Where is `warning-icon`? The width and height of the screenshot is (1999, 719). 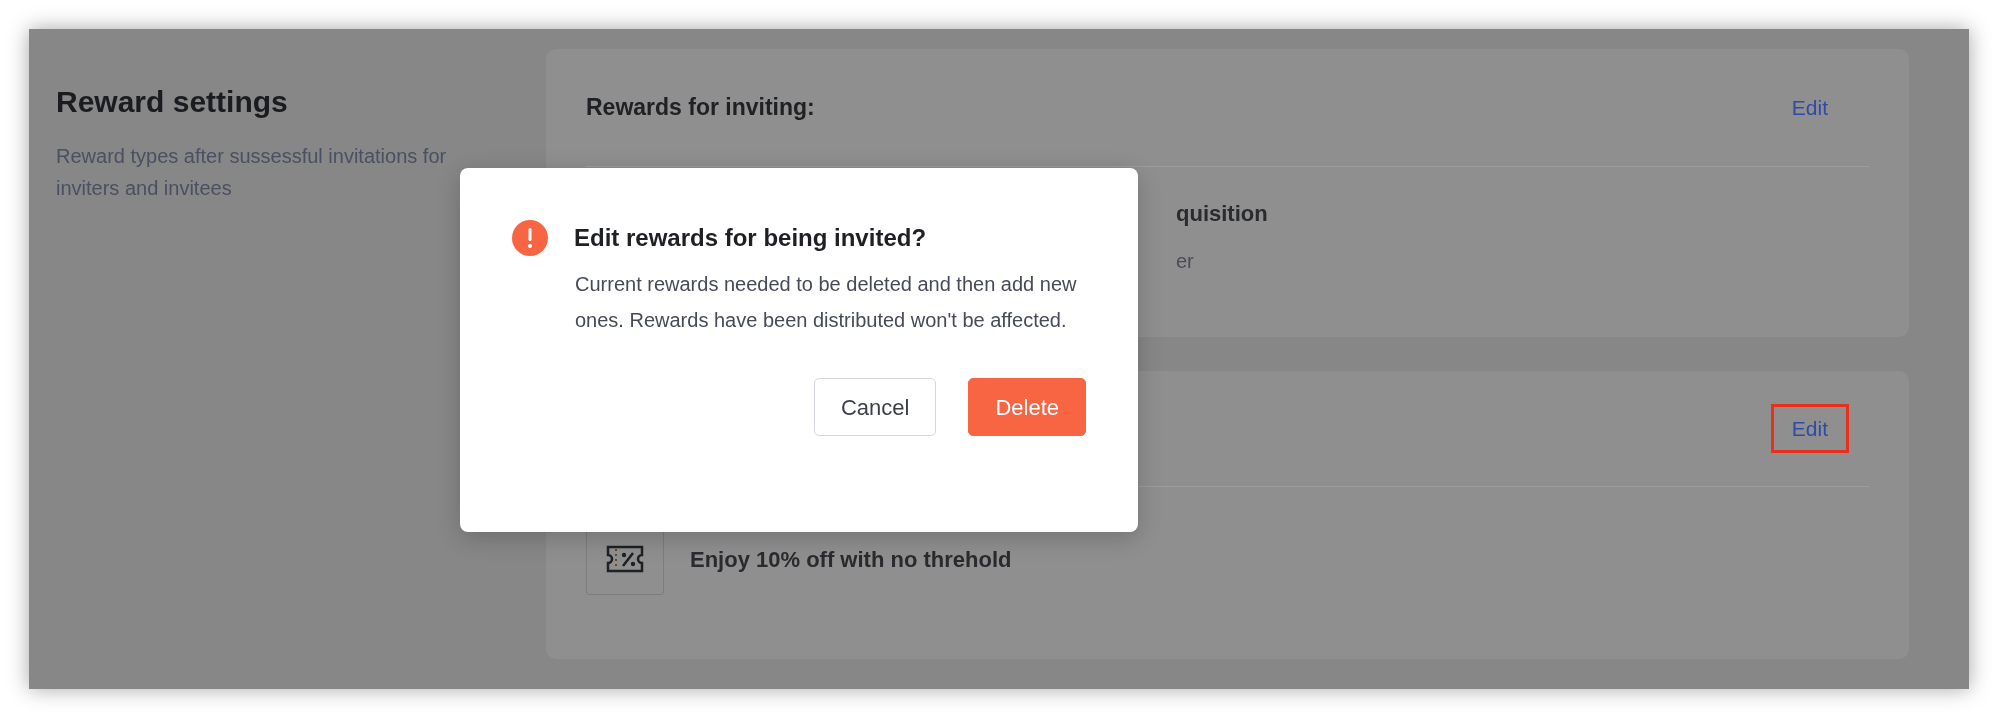
warning-icon is located at coordinates (530, 238).